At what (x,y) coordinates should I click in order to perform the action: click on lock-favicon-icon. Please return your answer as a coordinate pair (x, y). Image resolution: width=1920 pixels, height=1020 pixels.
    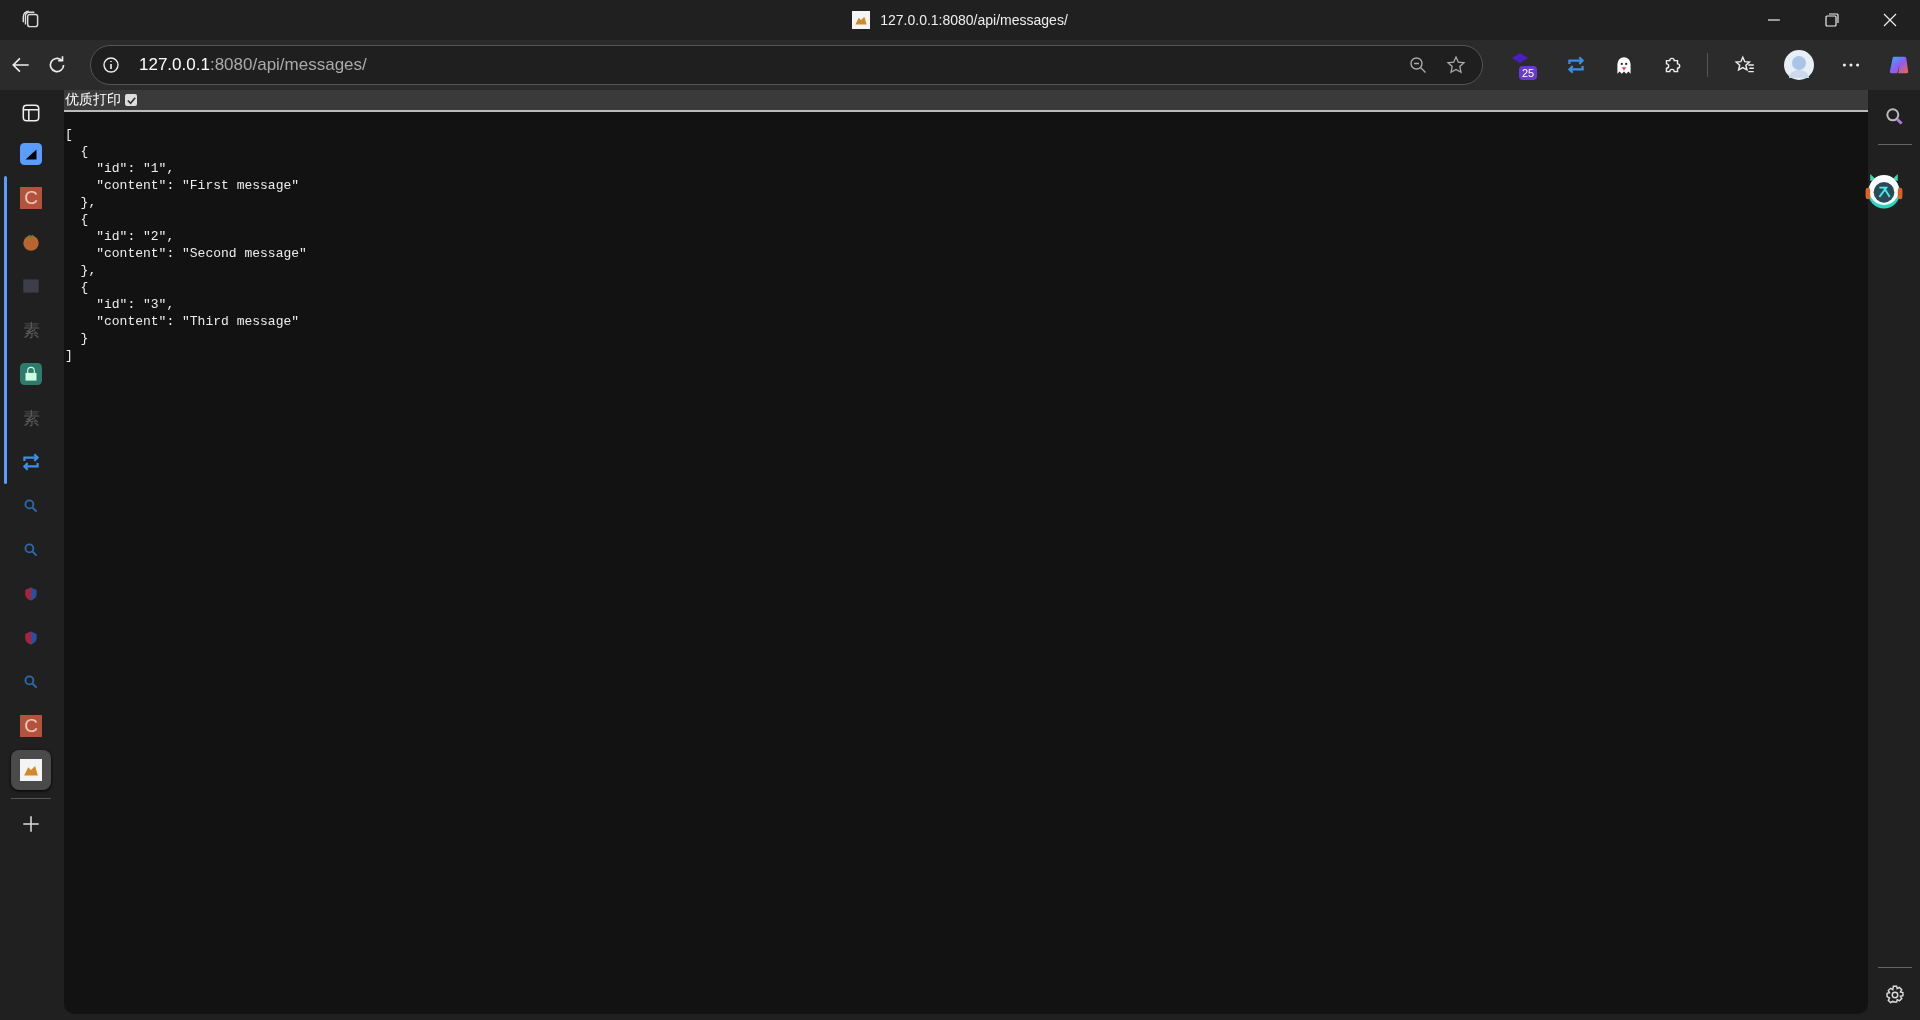
    Looking at the image, I should click on (31, 374).